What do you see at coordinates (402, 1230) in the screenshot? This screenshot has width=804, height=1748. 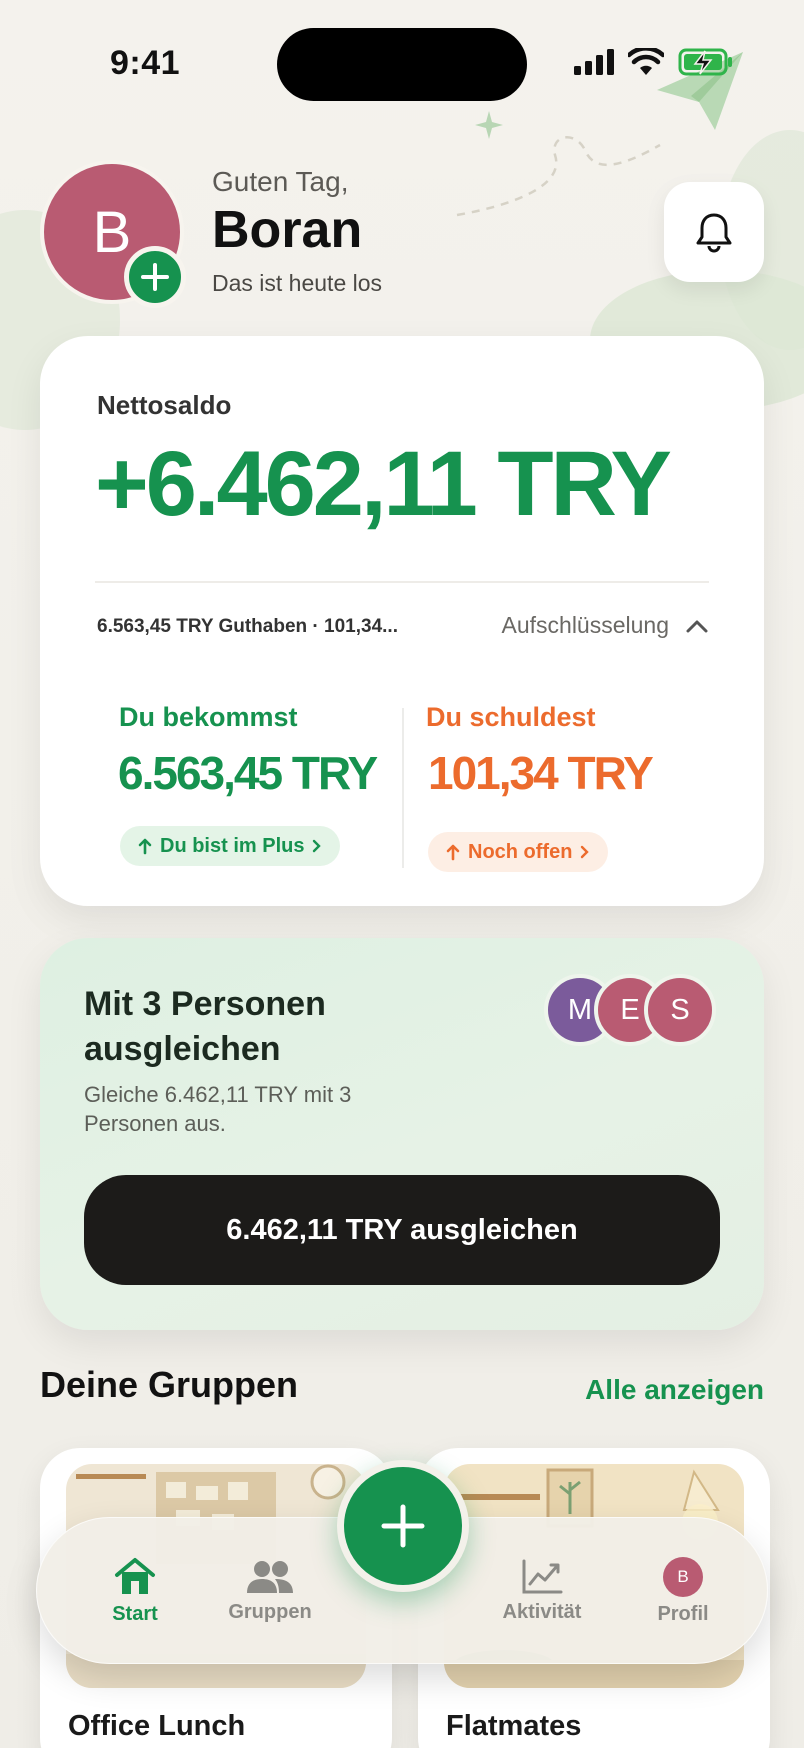 I see `settle-up-button: 6.462,11 TRY ausgleichen` at bounding box center [402, 1230].